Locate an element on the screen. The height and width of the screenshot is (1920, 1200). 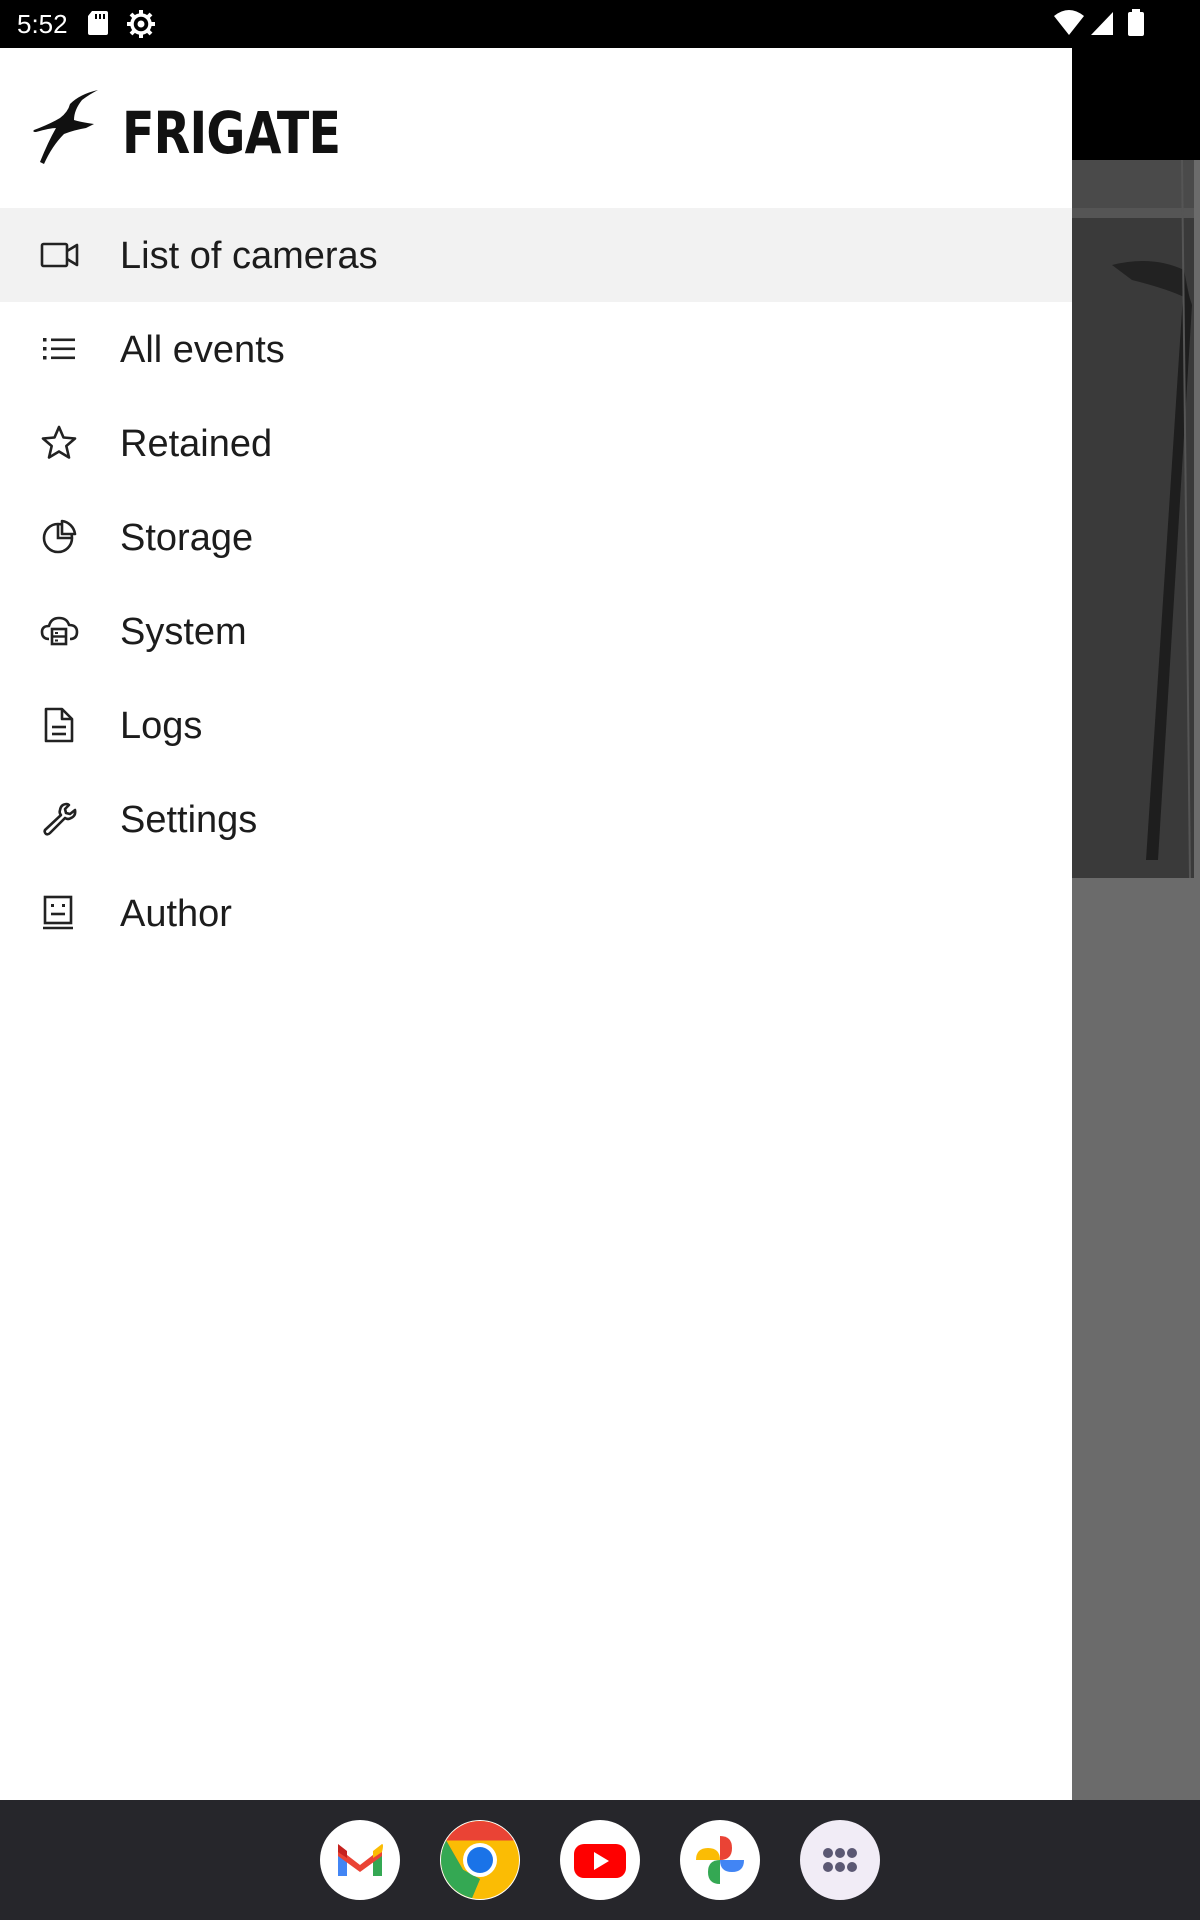
menu-item-label: System is located at coordinates (183, 632).